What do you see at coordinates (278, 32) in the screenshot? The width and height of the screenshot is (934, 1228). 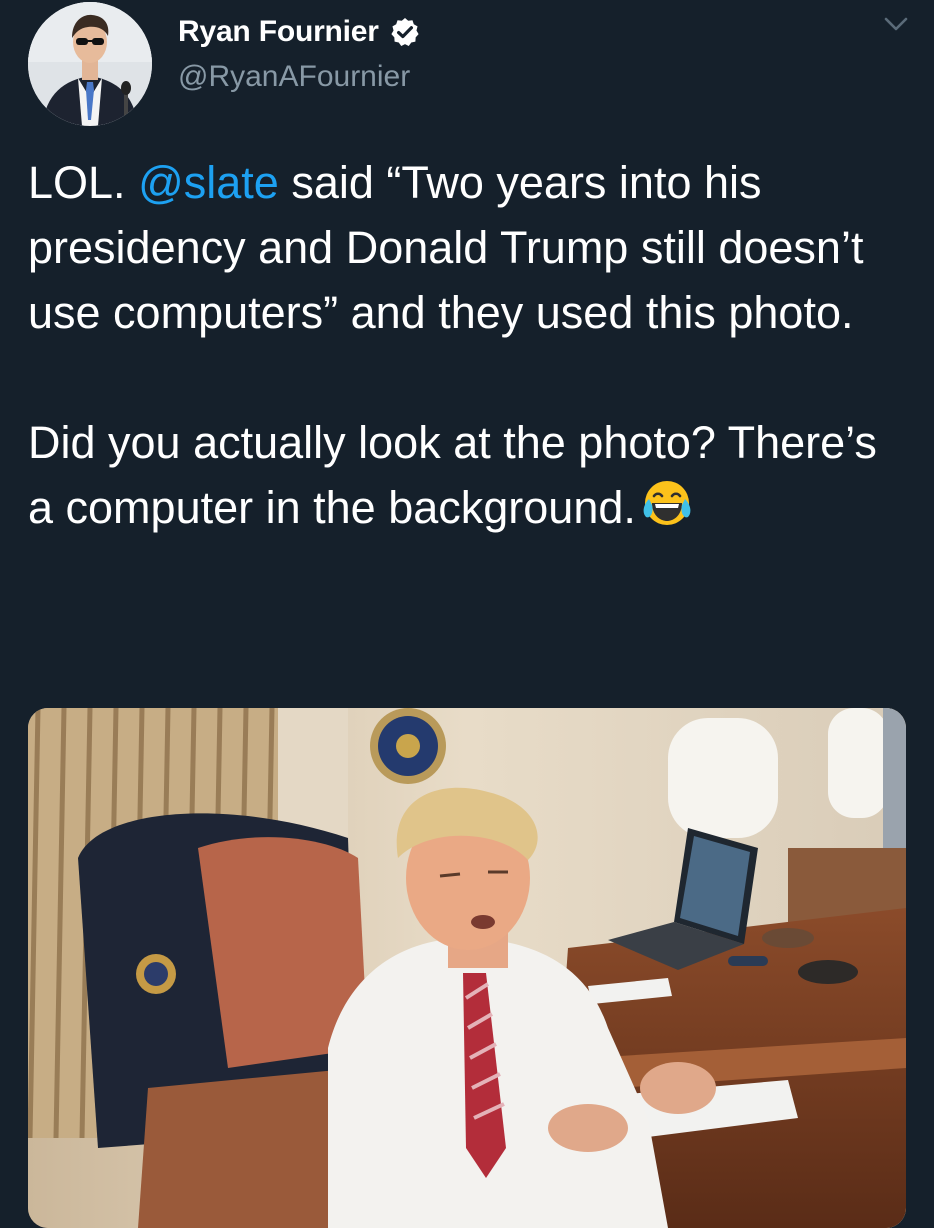 I see `author-display-name: Ryan Fournier` at bounding box center [278, 32].